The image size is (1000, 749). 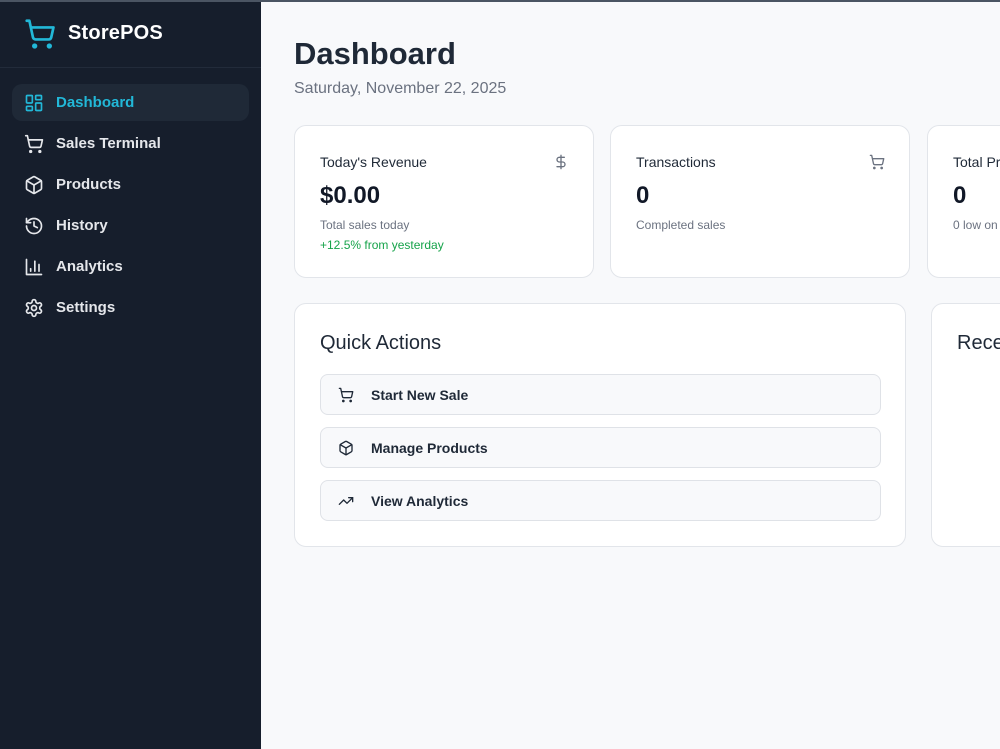 I want to click on page-title: Dashboard, so click(x=375, y=53).